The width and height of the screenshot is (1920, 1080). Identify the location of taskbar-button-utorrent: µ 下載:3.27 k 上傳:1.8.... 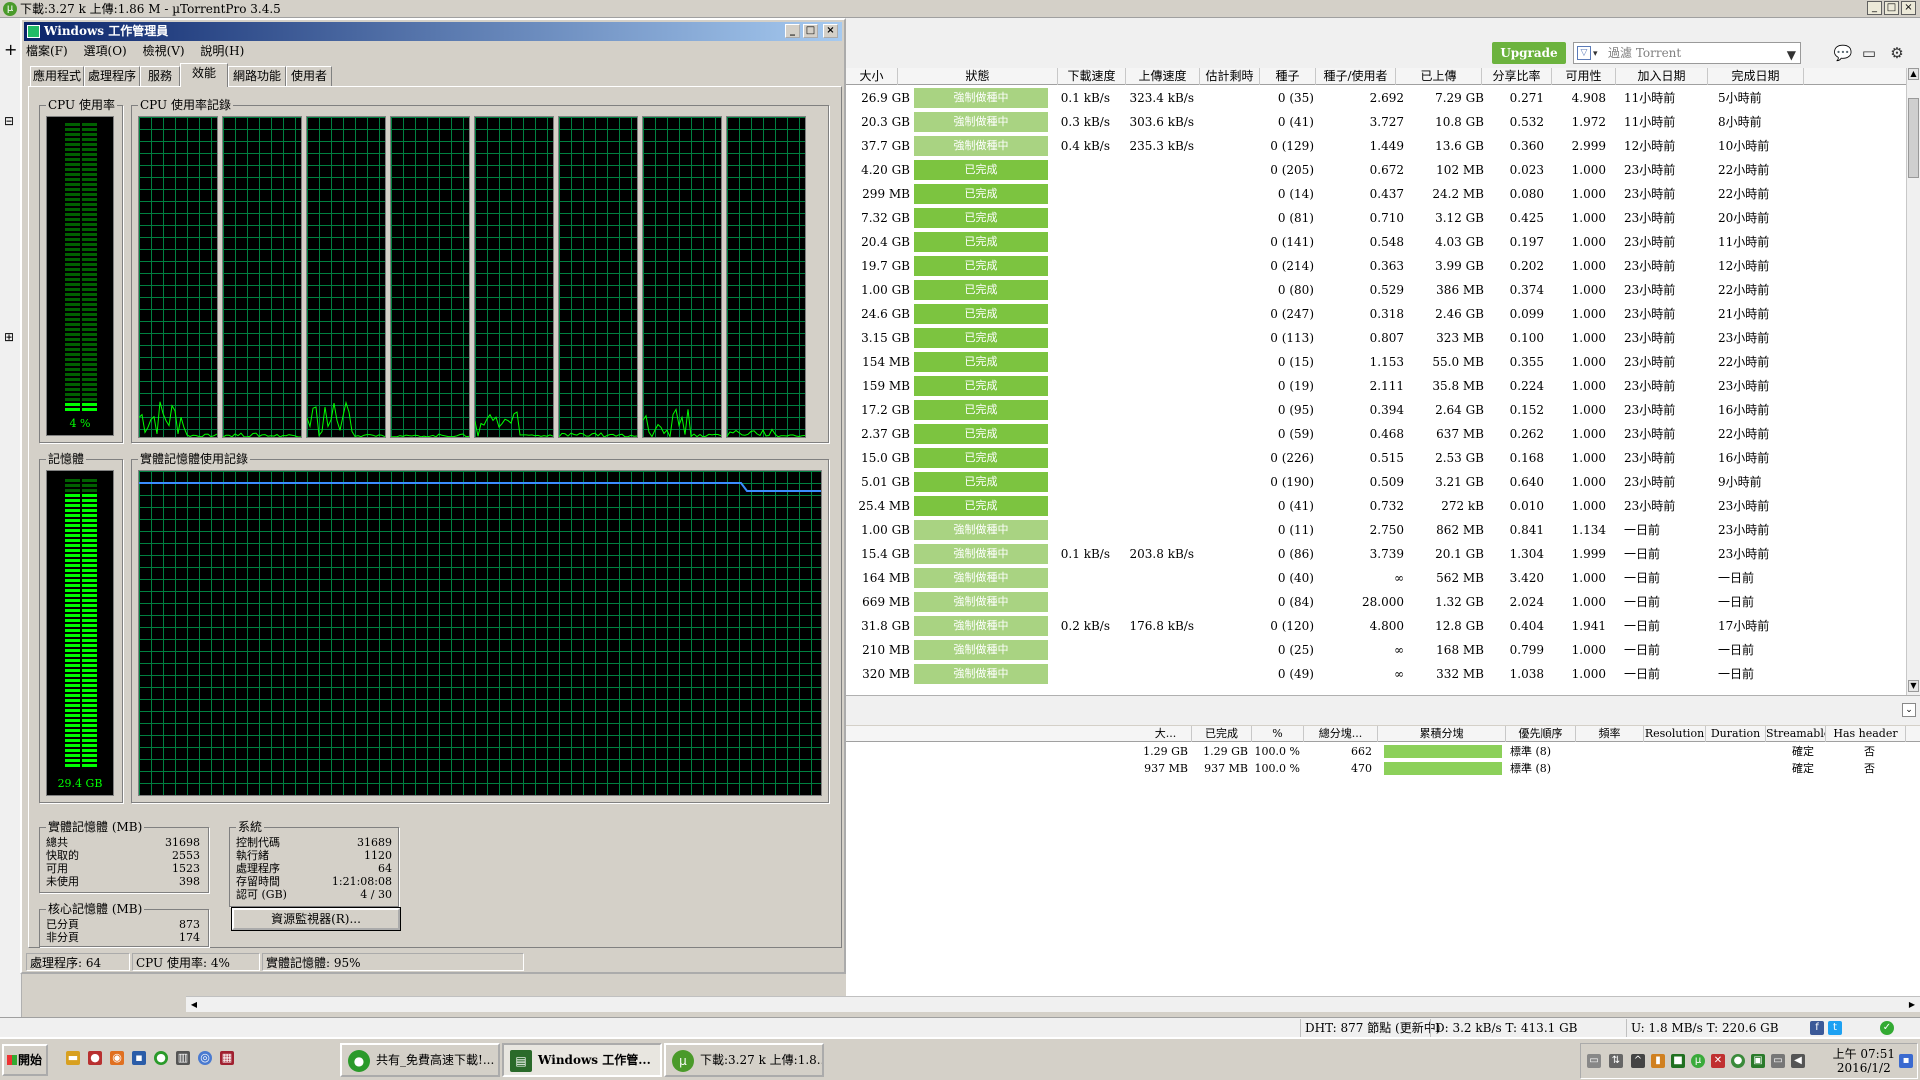
(744, 1060).